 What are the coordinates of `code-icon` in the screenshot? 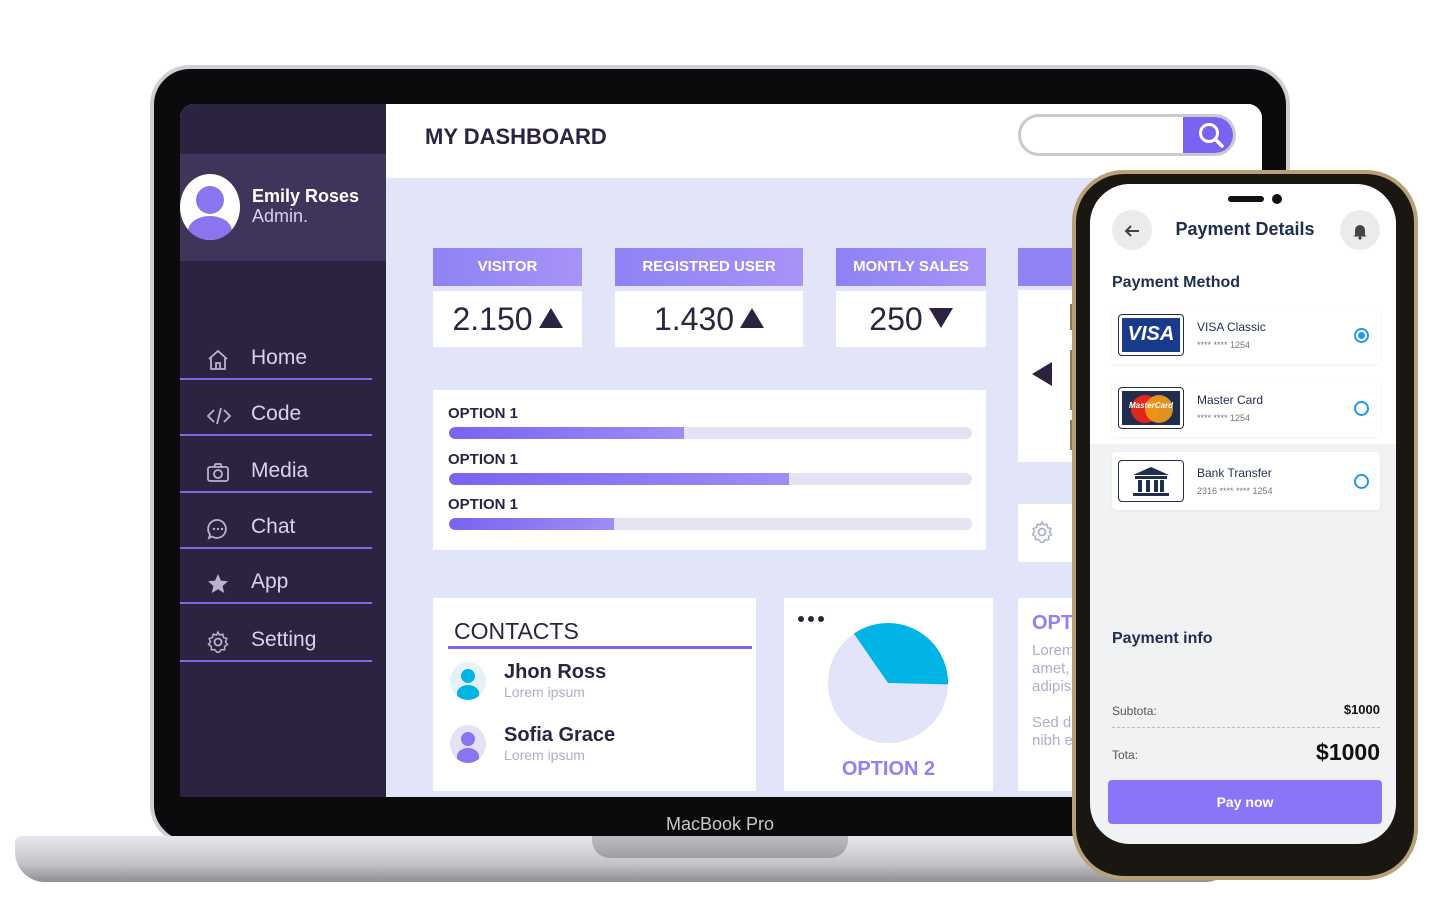 It's located at (219, 416).